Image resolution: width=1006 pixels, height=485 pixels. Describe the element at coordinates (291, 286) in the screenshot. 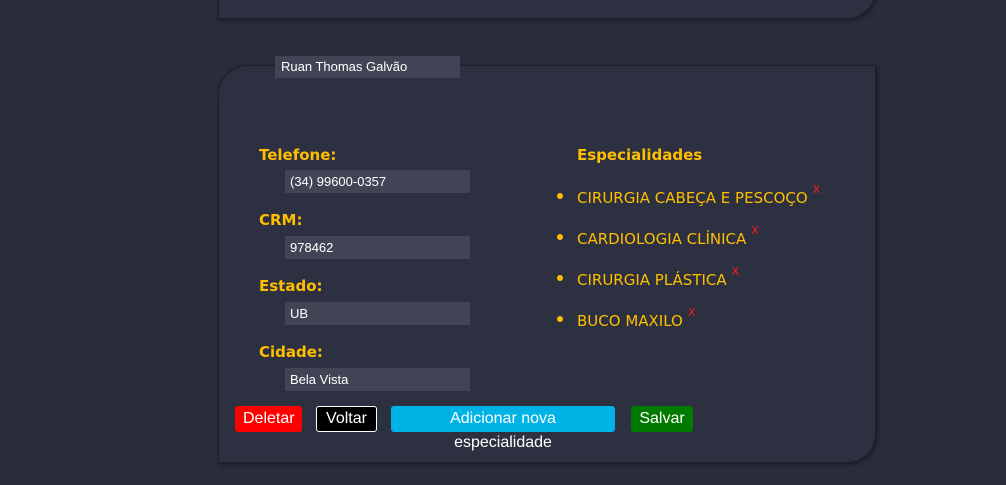

I see `state-label: Estado:` at that location.